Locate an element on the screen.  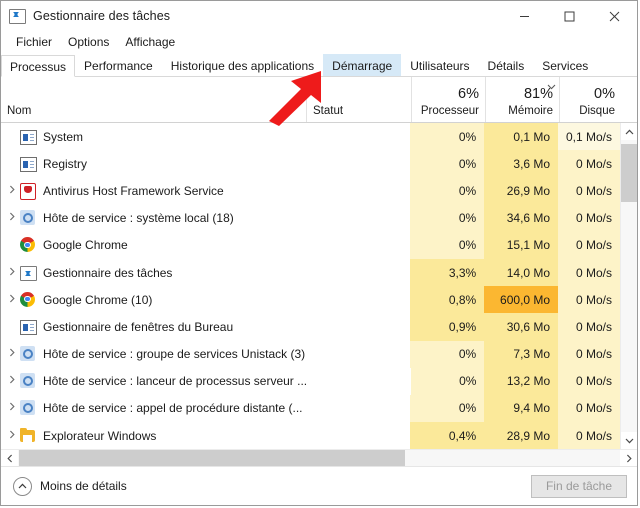
vertical-scroll-track is located at coordinates (629, 286).